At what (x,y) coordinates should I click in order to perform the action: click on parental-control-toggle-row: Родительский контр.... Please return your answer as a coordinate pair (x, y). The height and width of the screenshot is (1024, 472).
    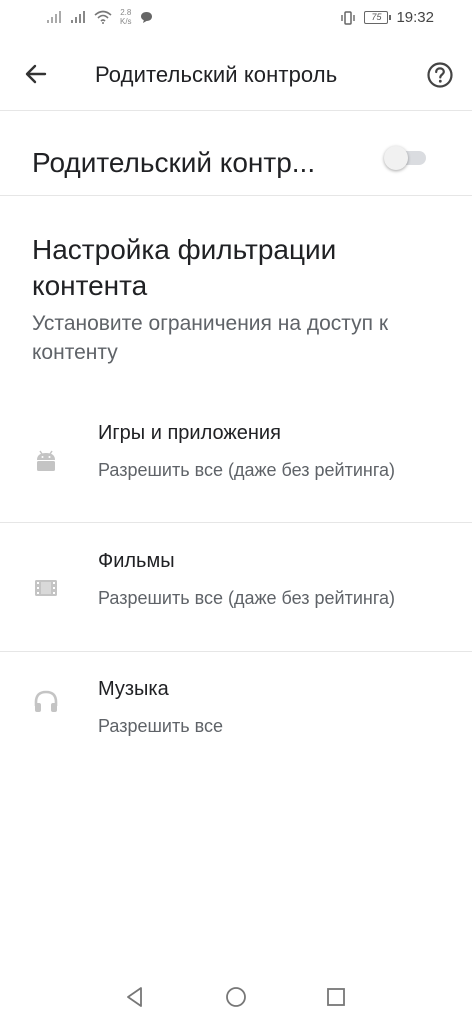
    Looking at the image, I should click on (236, 153).